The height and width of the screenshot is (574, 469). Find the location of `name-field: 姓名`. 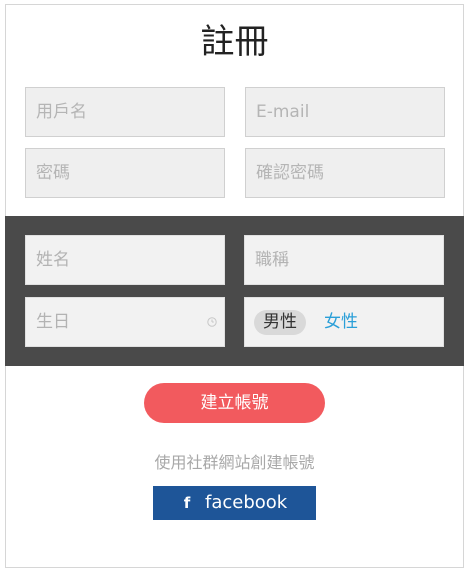

name-field: 姓名 is located at coordinates (125, 260).